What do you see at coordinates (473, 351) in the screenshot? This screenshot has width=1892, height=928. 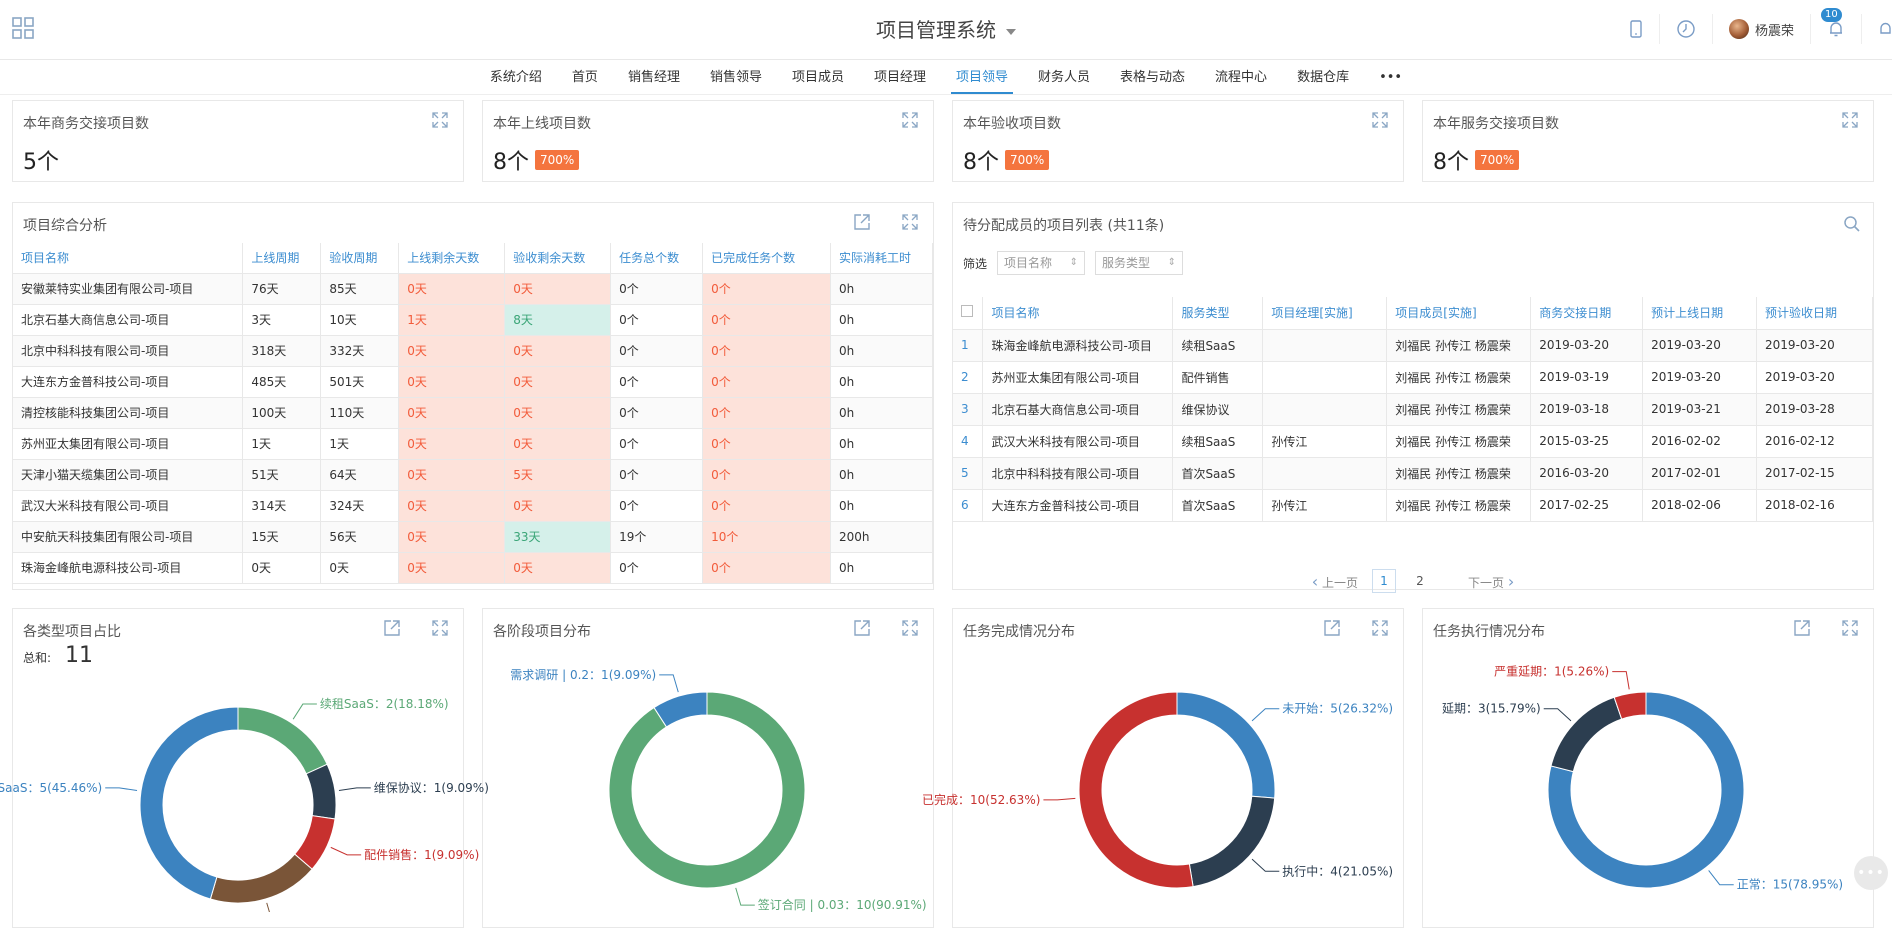 I see `table-row: 北京中科科技有限公司-项目 318天 332天 0天 0天 0个 0个 0h` at bounding box center [473, 351].